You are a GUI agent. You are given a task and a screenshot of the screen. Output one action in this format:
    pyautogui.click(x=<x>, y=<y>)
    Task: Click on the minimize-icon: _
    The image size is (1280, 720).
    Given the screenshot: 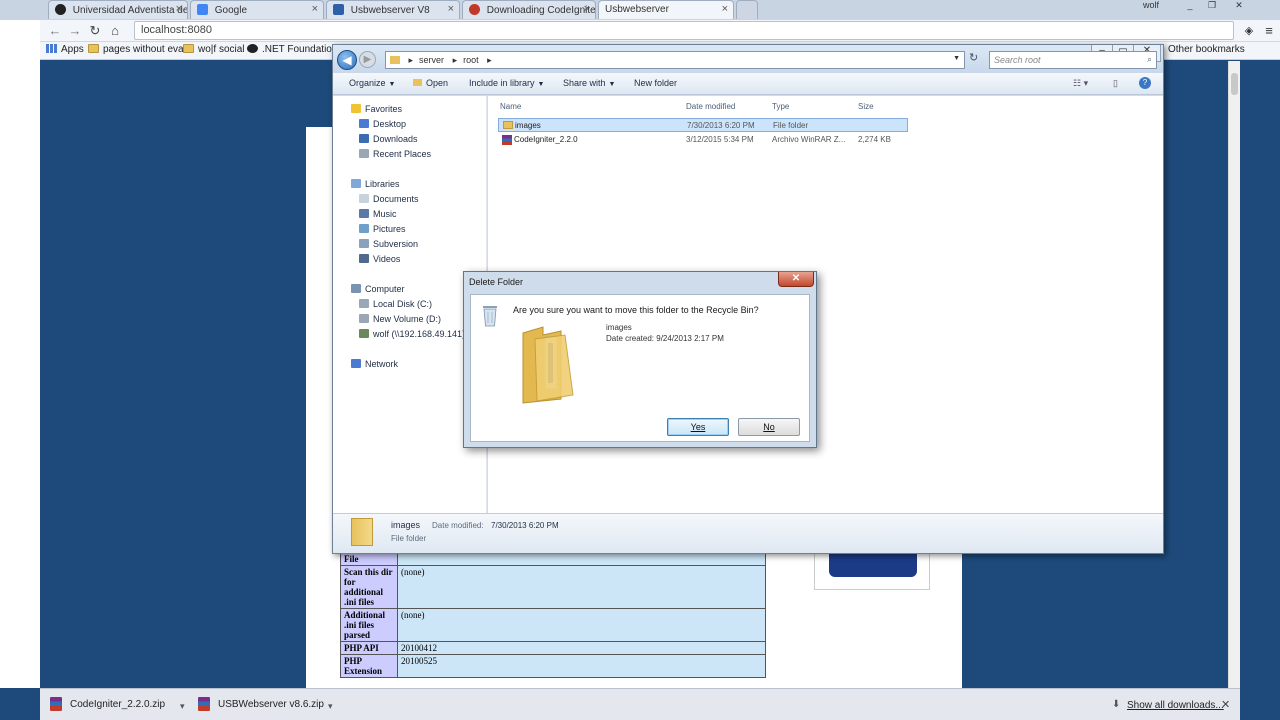 What is the action you would take?
    pyautogui.click(x=1190, y=7)
    